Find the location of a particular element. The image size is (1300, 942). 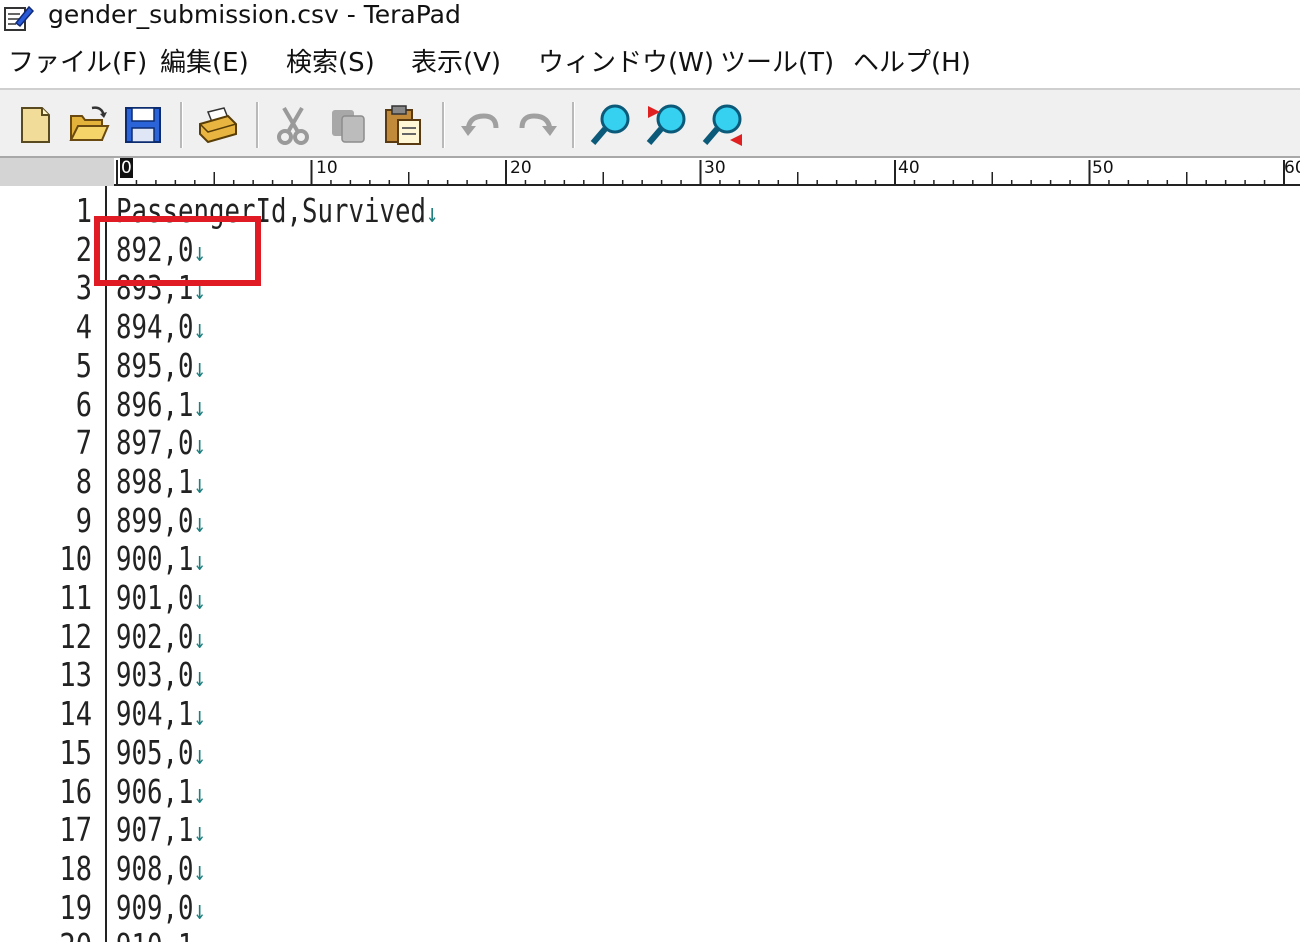

menu-view: 表示(V) is located at coordinates (456, 63).